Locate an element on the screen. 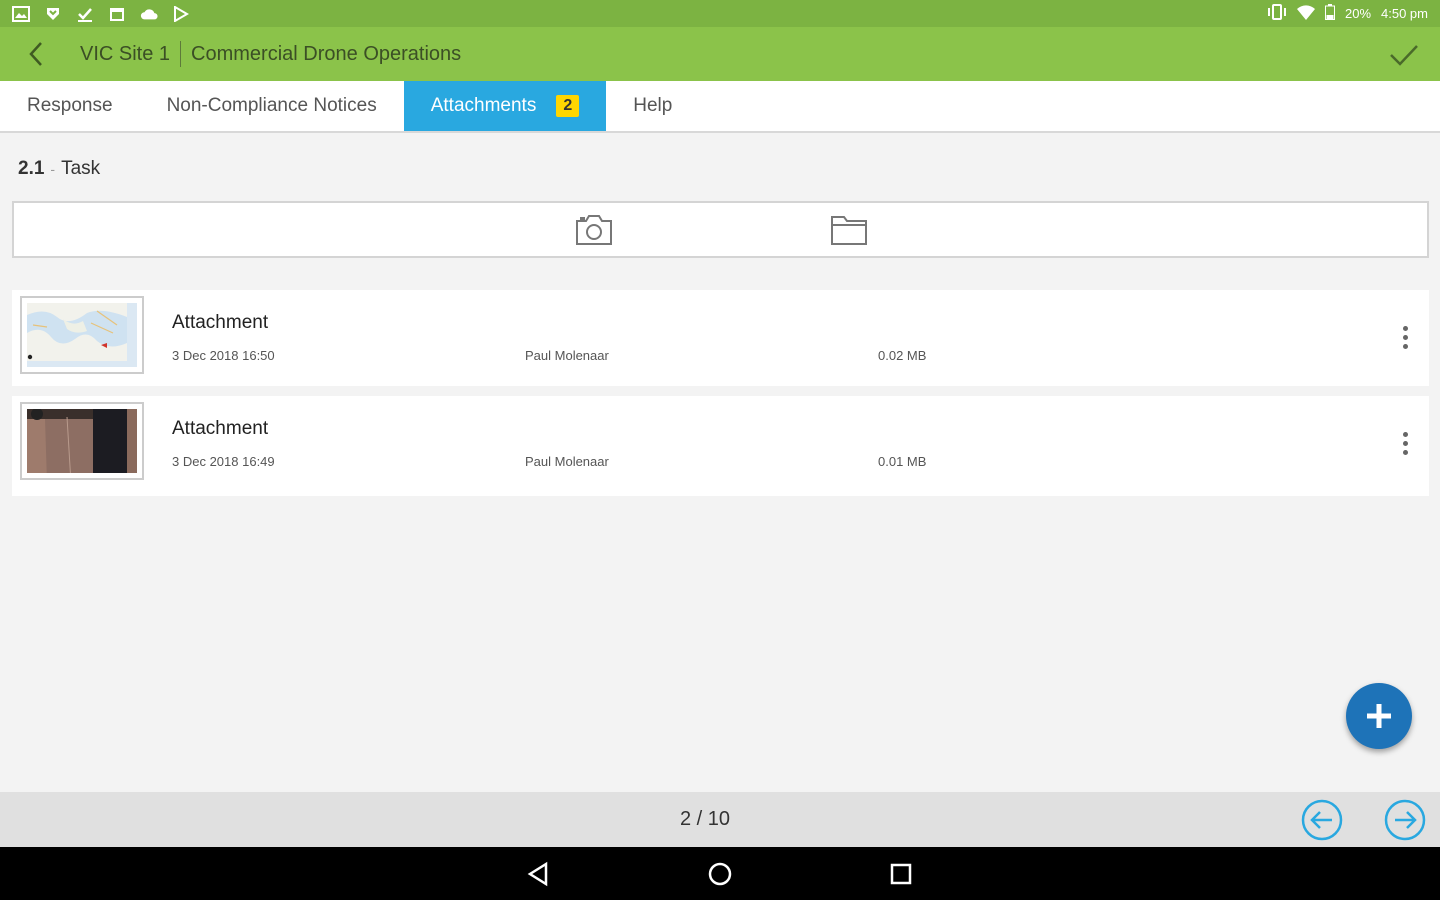 The image size is (1440, 900). previous-button is located at coordinates (1322, 820).